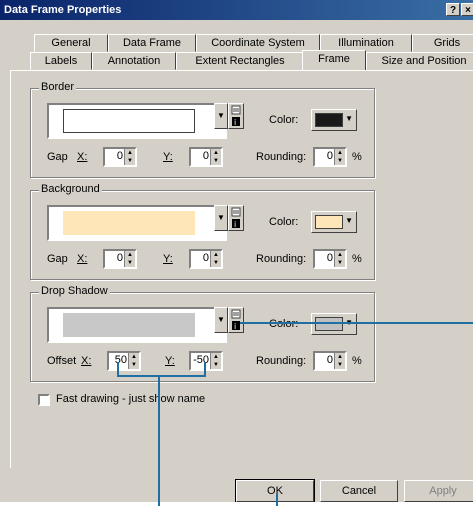  Describe the element at coordinates (359, 491) in the screenshot. I see `cancel-button: Cancel` at that location.